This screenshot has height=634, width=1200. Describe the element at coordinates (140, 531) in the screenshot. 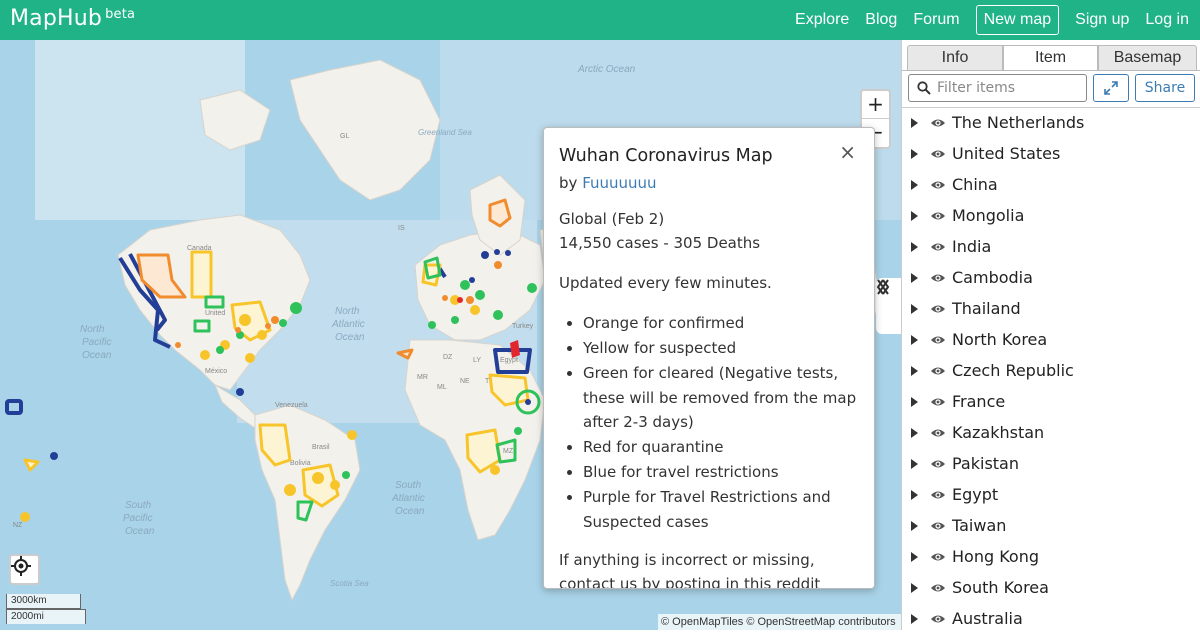

I see `label-south-pacific-3: Ocean` at that location.